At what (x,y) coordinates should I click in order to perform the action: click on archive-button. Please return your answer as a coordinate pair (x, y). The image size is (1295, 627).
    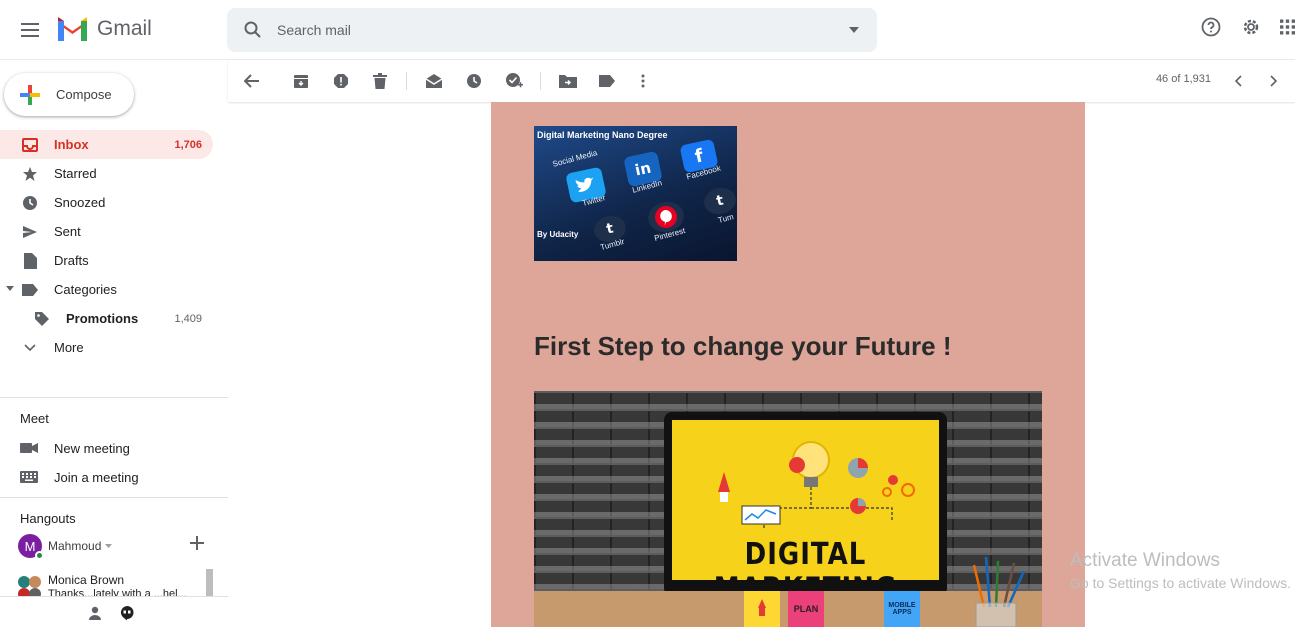
    Looking at the image, I should click on (301, 81).